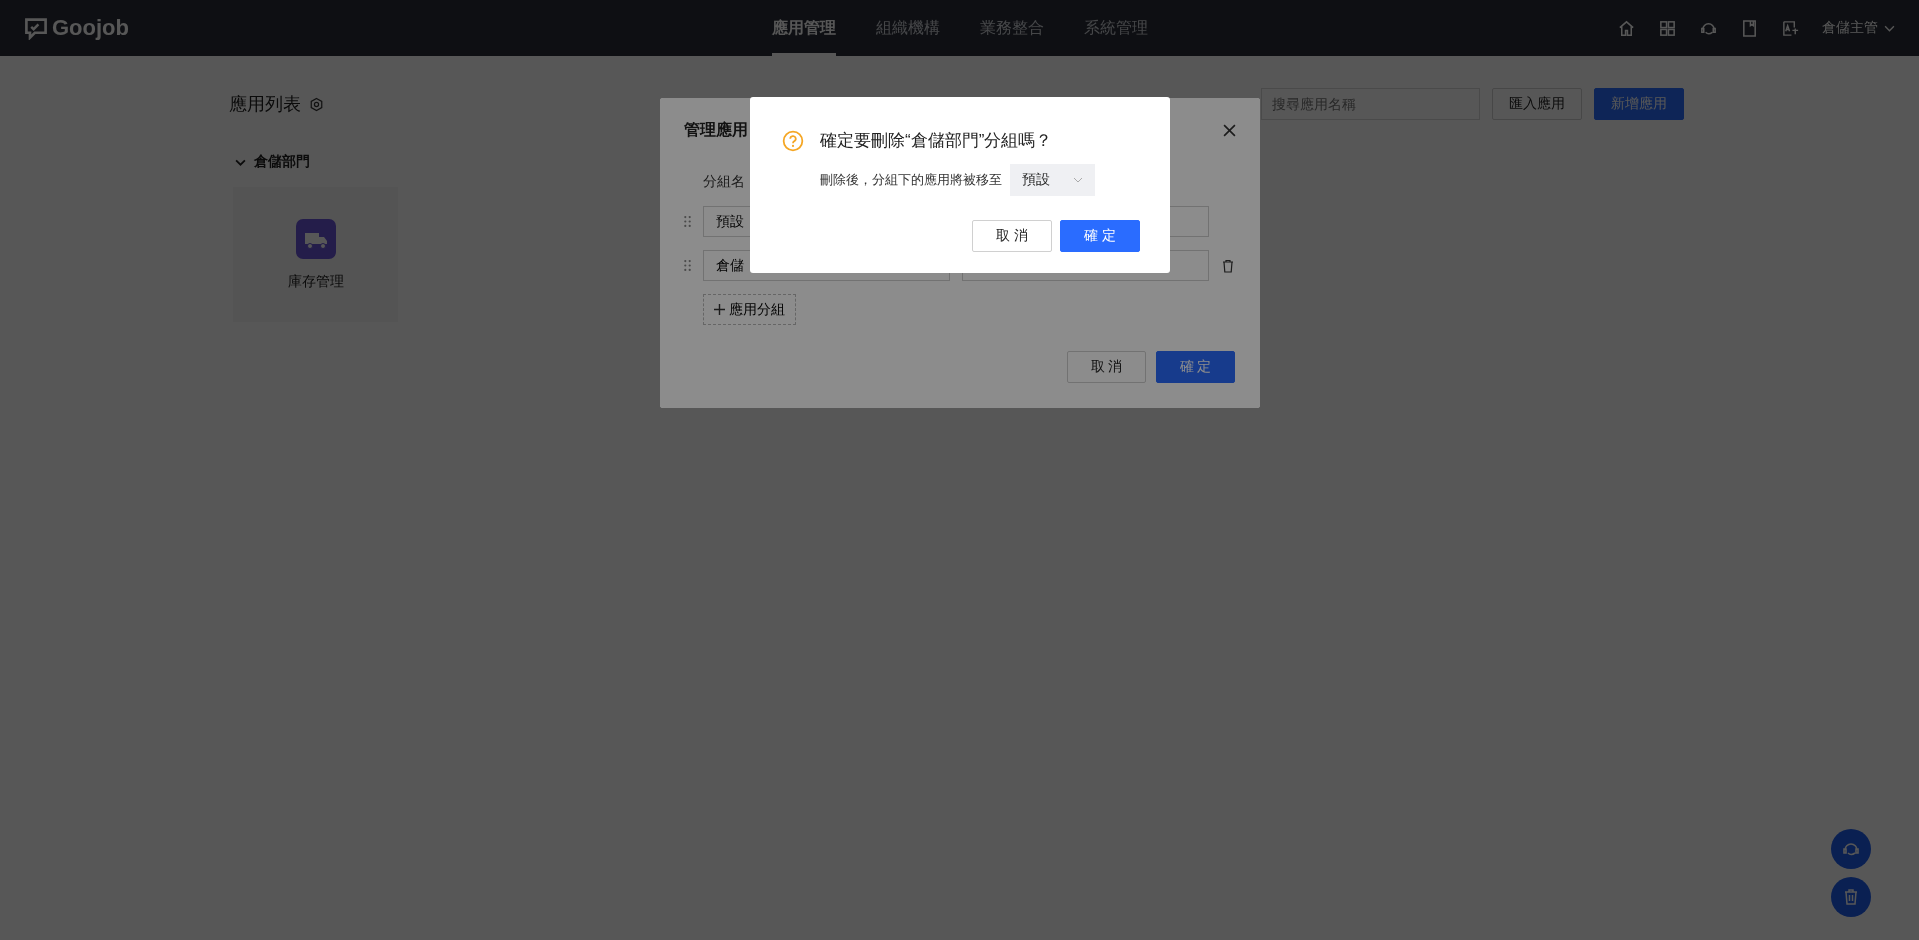 This screenshot has width=1919, height=940. I want to click on home-icon, so click(1626, 28).